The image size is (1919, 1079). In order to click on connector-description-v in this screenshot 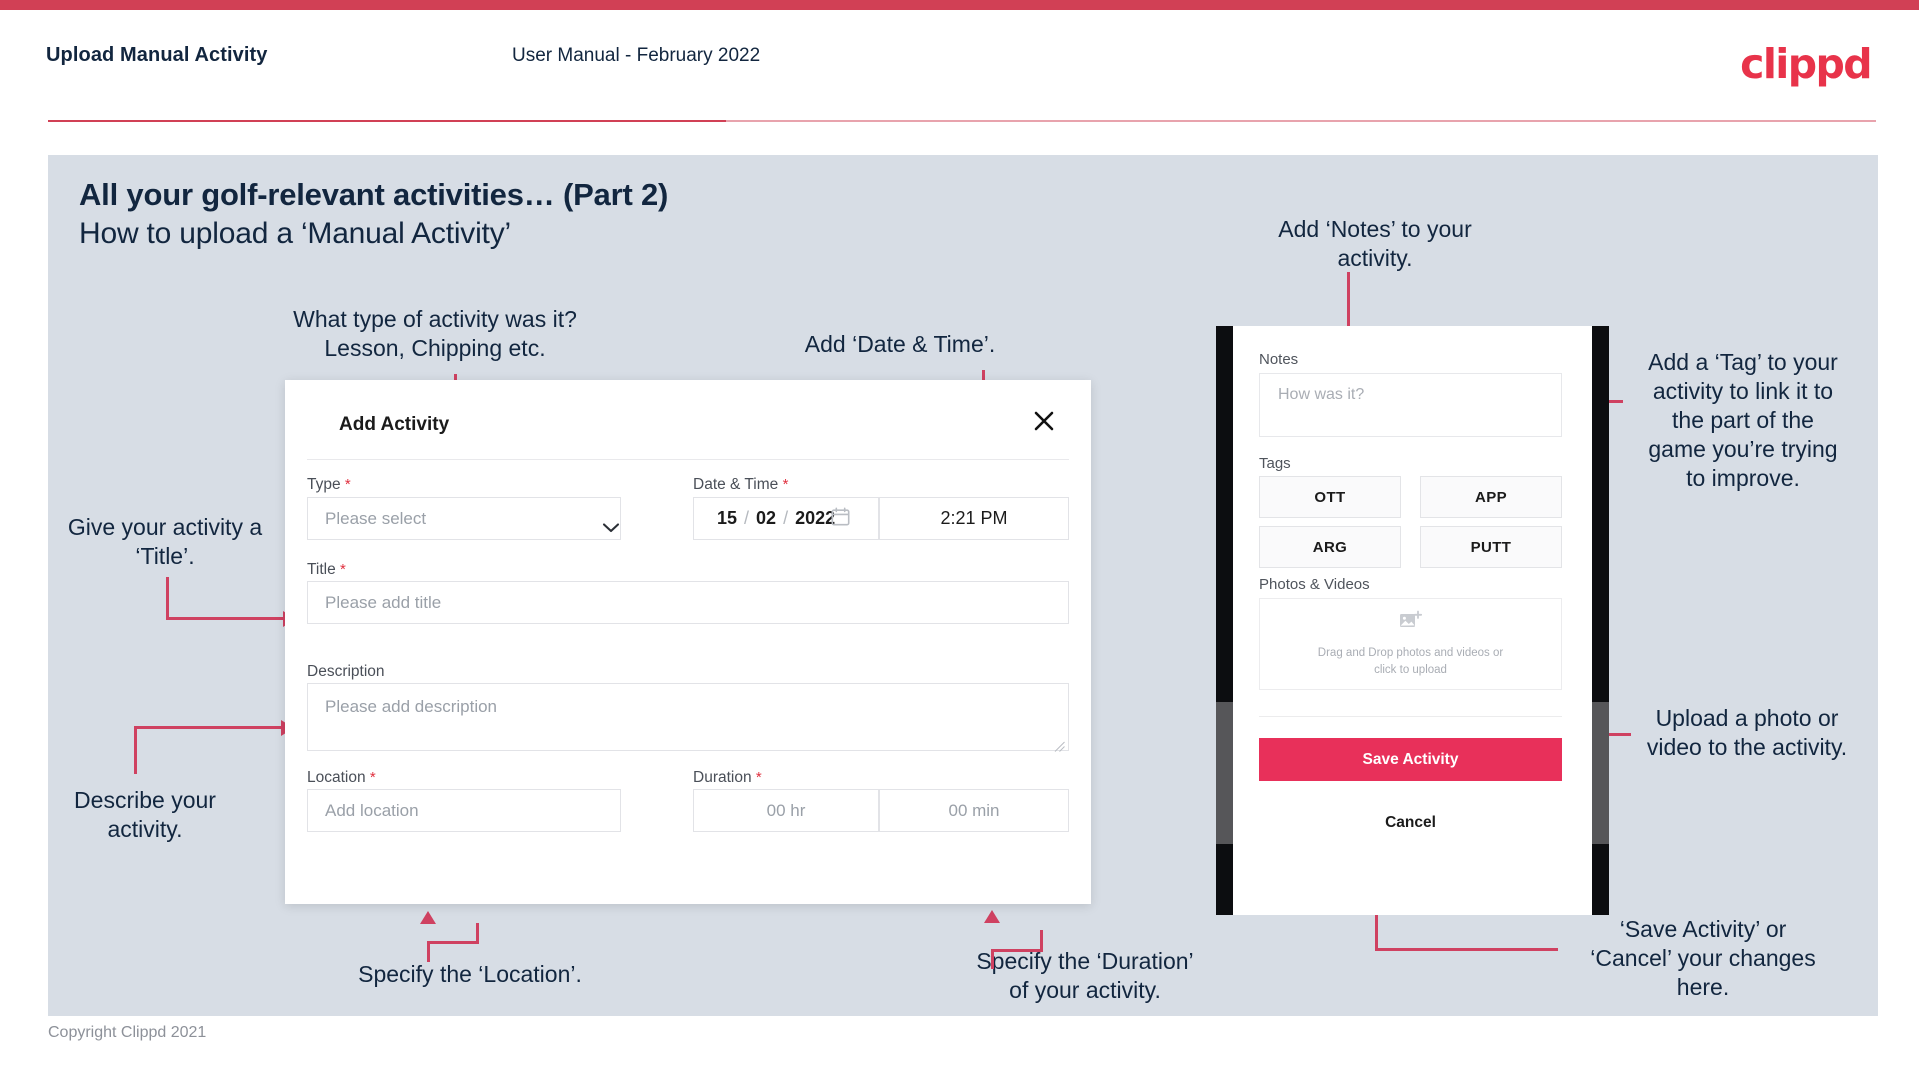, I will do `click(135, 750)`.